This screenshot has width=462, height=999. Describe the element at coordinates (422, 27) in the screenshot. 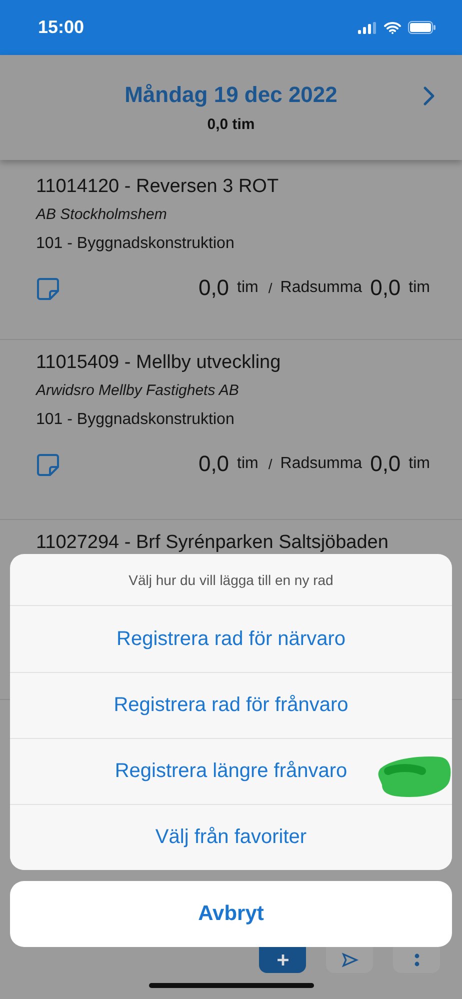

I see `battery-icon` at that location.